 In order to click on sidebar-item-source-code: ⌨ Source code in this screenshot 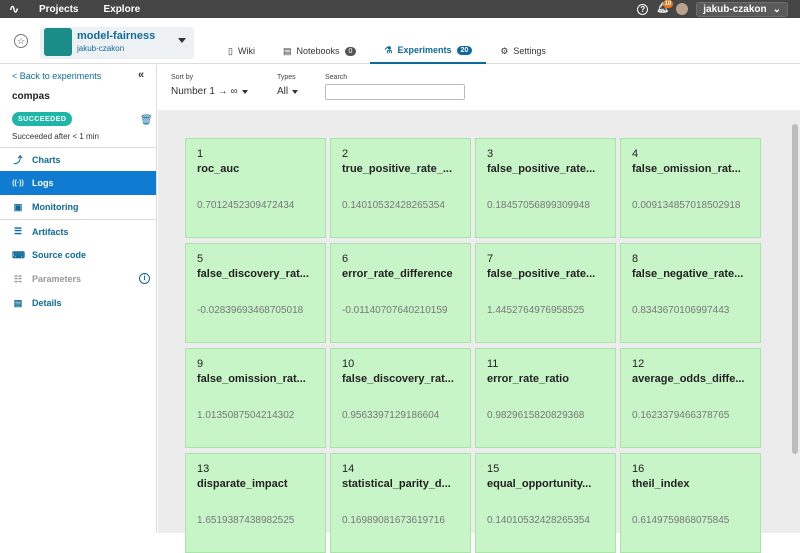, I will do `click(78, 255)`.